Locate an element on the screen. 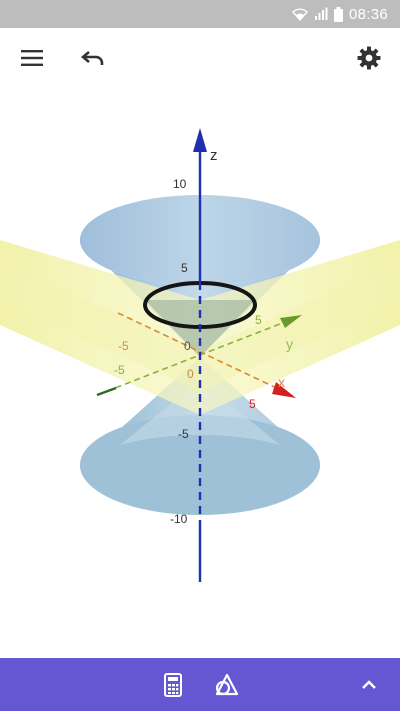 This screenshot has height=711, width=400. tick-z-neg10: -10 is located at coordinates (179, 519).